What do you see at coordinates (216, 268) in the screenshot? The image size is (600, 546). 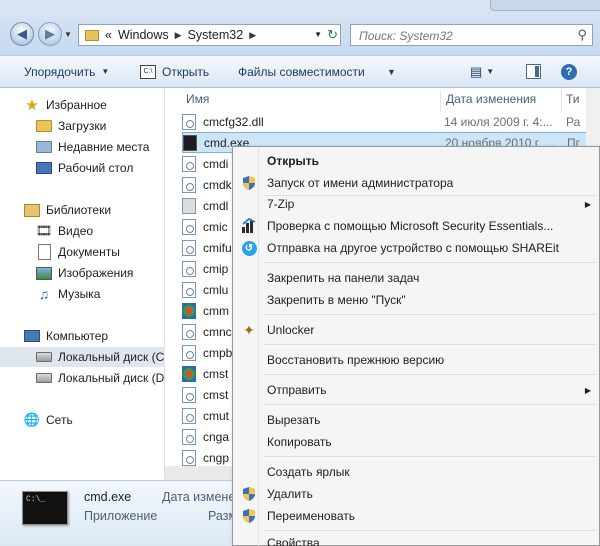 I see `file-name: cmip` at bounding box center [216, 268].